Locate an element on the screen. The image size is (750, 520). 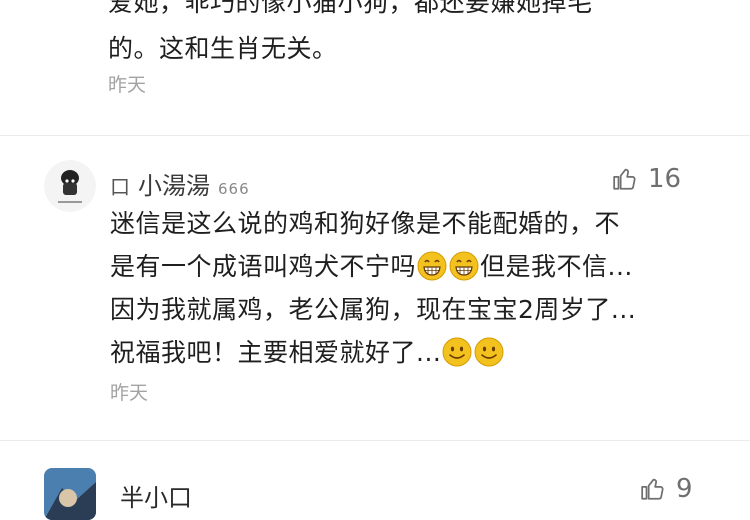
comment-user: 半小口 is located at coordinates (156, 495).